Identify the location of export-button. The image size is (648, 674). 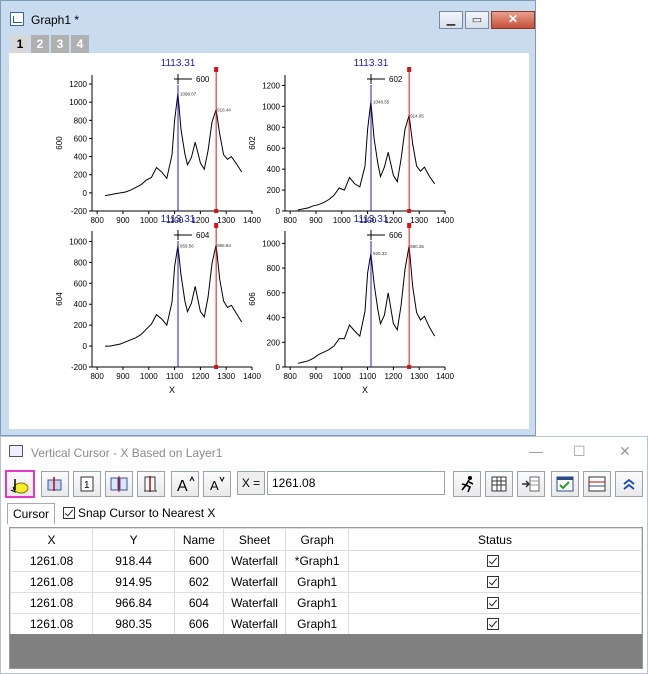
(531, 484).